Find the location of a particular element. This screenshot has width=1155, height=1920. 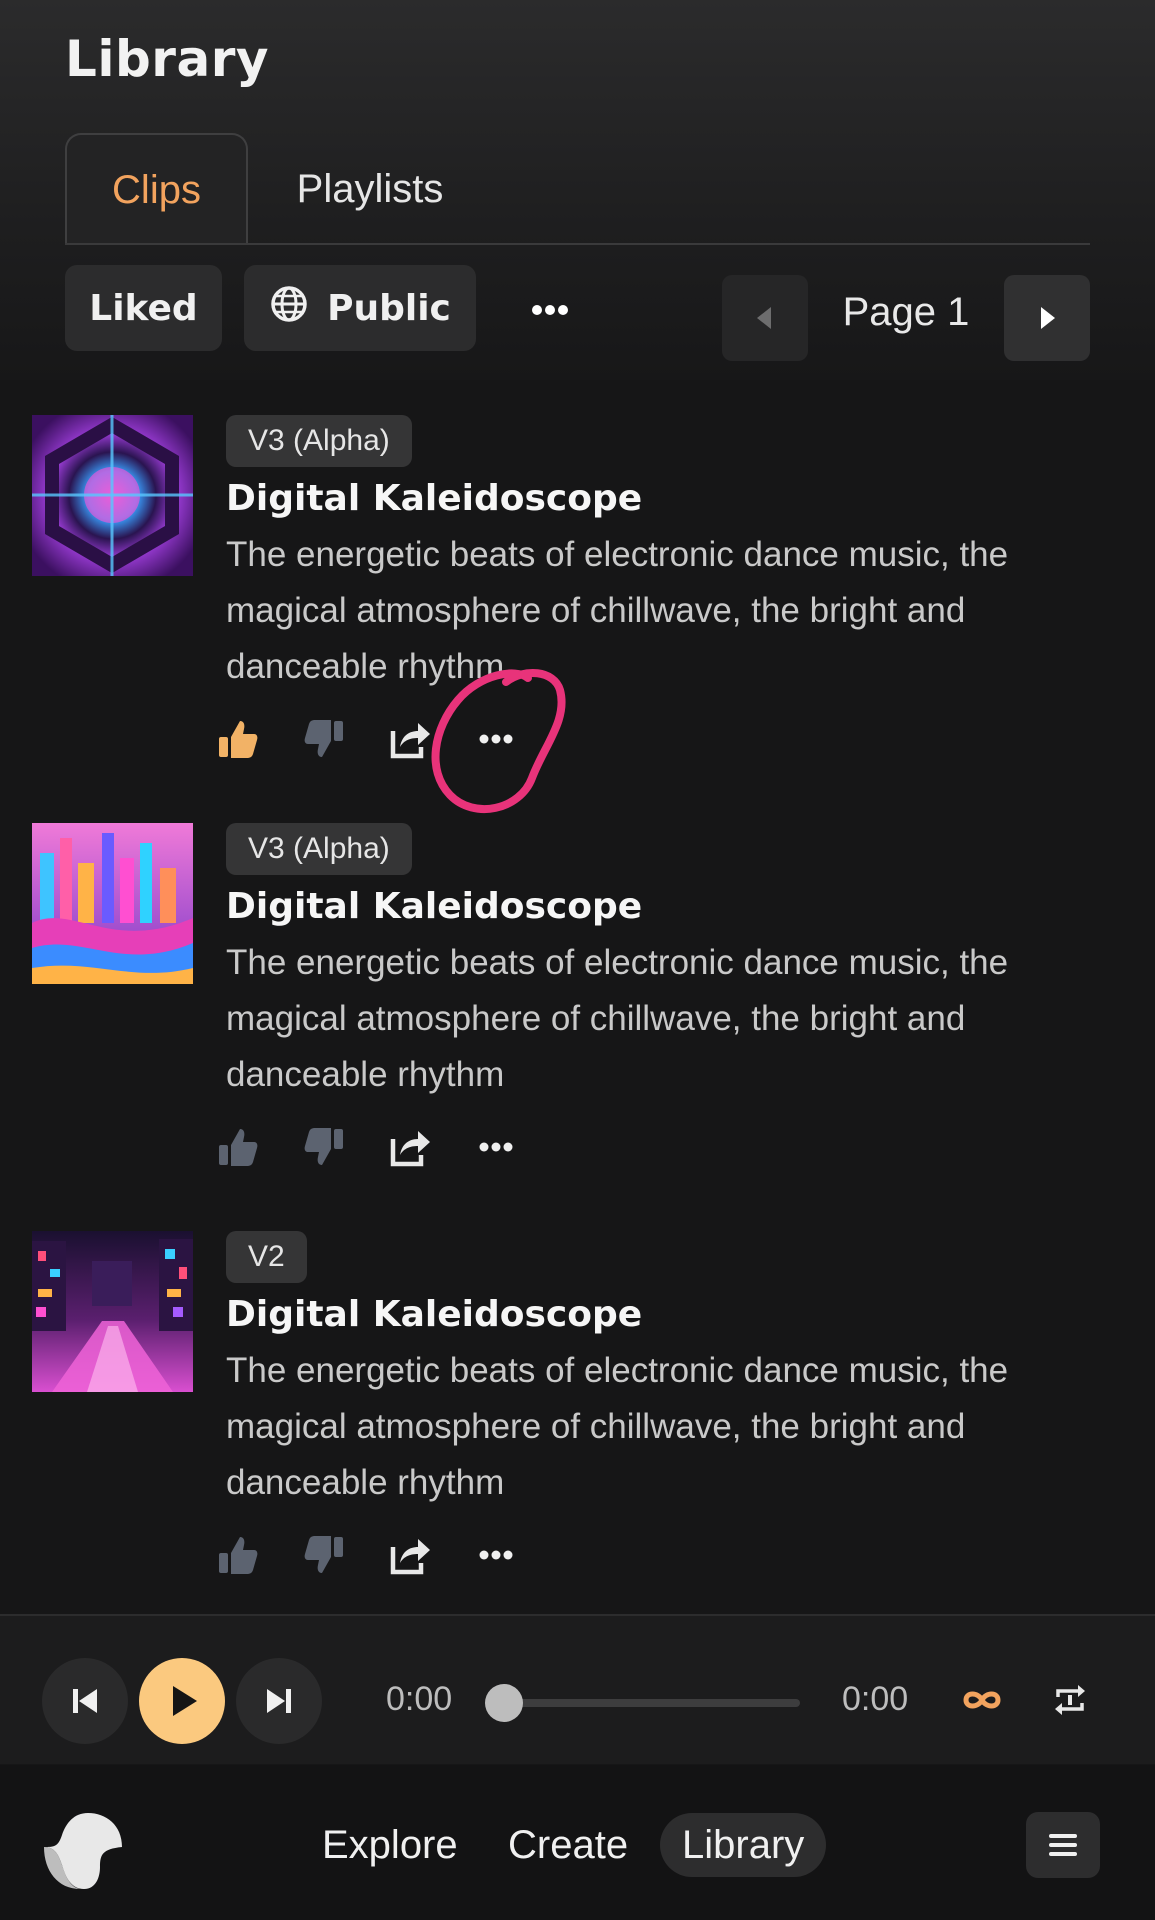

infinity-icon is located at coordinates (982, 1700).